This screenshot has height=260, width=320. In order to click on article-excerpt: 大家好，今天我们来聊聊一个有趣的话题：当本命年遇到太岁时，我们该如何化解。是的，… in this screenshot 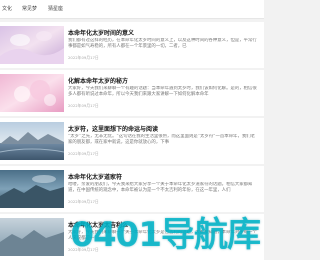, I will do `click(162, 91)`.